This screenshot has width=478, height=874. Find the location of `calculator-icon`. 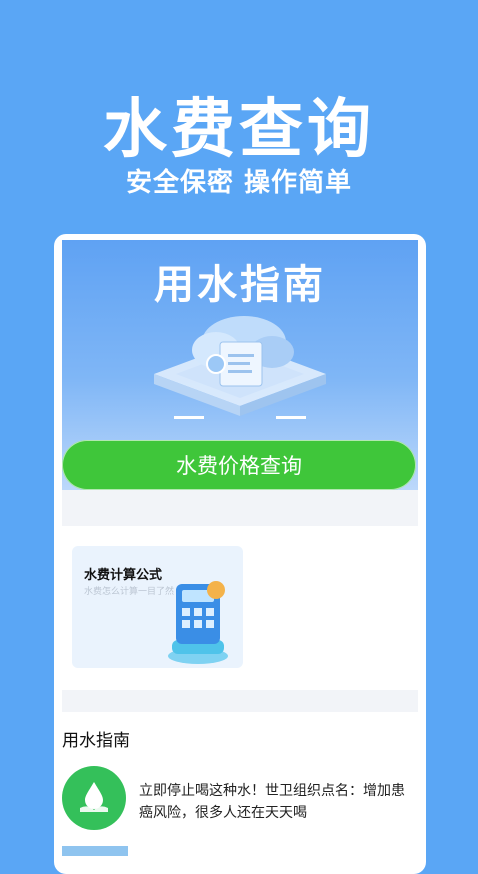

calculator-icon is located at coordinates (198, 622).